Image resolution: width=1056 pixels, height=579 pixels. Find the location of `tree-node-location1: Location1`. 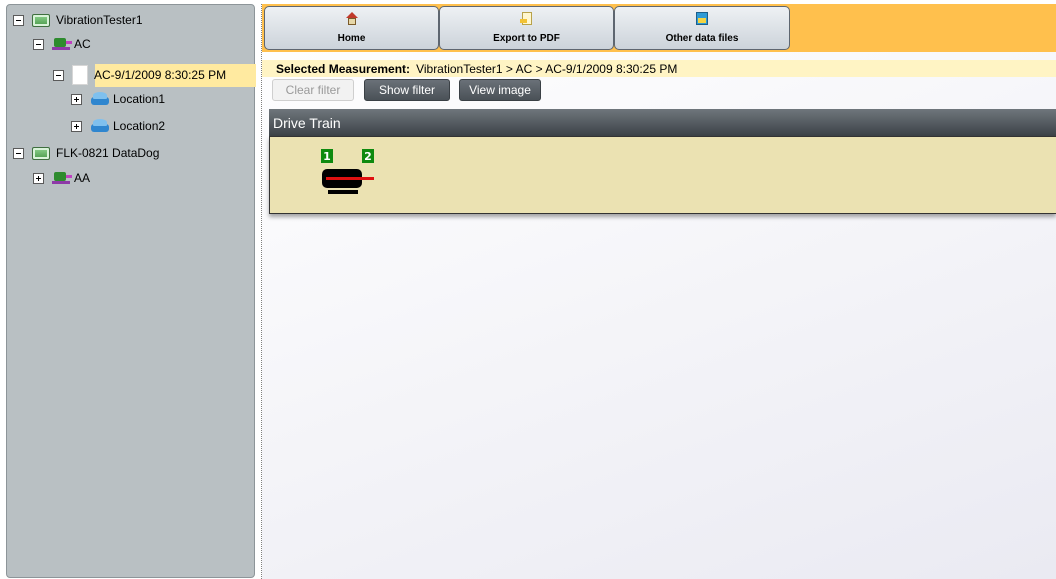

tree-node-location1: Location1 is located at coordinates (118, 99).